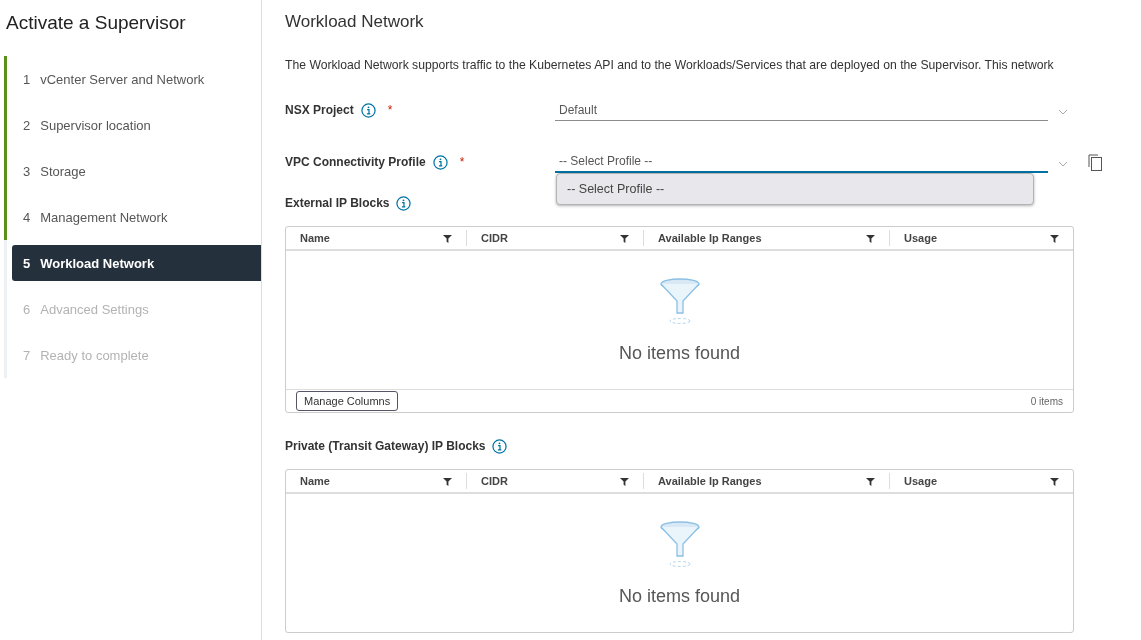  I want to click on wizard-step: 2 Supervisor location, so click(136, 125).